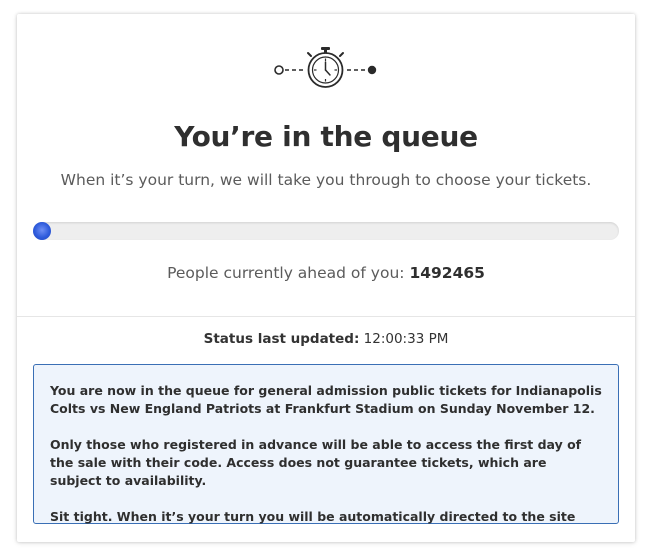  I want to click on status-time: 12:00:33 PM, so click(406, 339).